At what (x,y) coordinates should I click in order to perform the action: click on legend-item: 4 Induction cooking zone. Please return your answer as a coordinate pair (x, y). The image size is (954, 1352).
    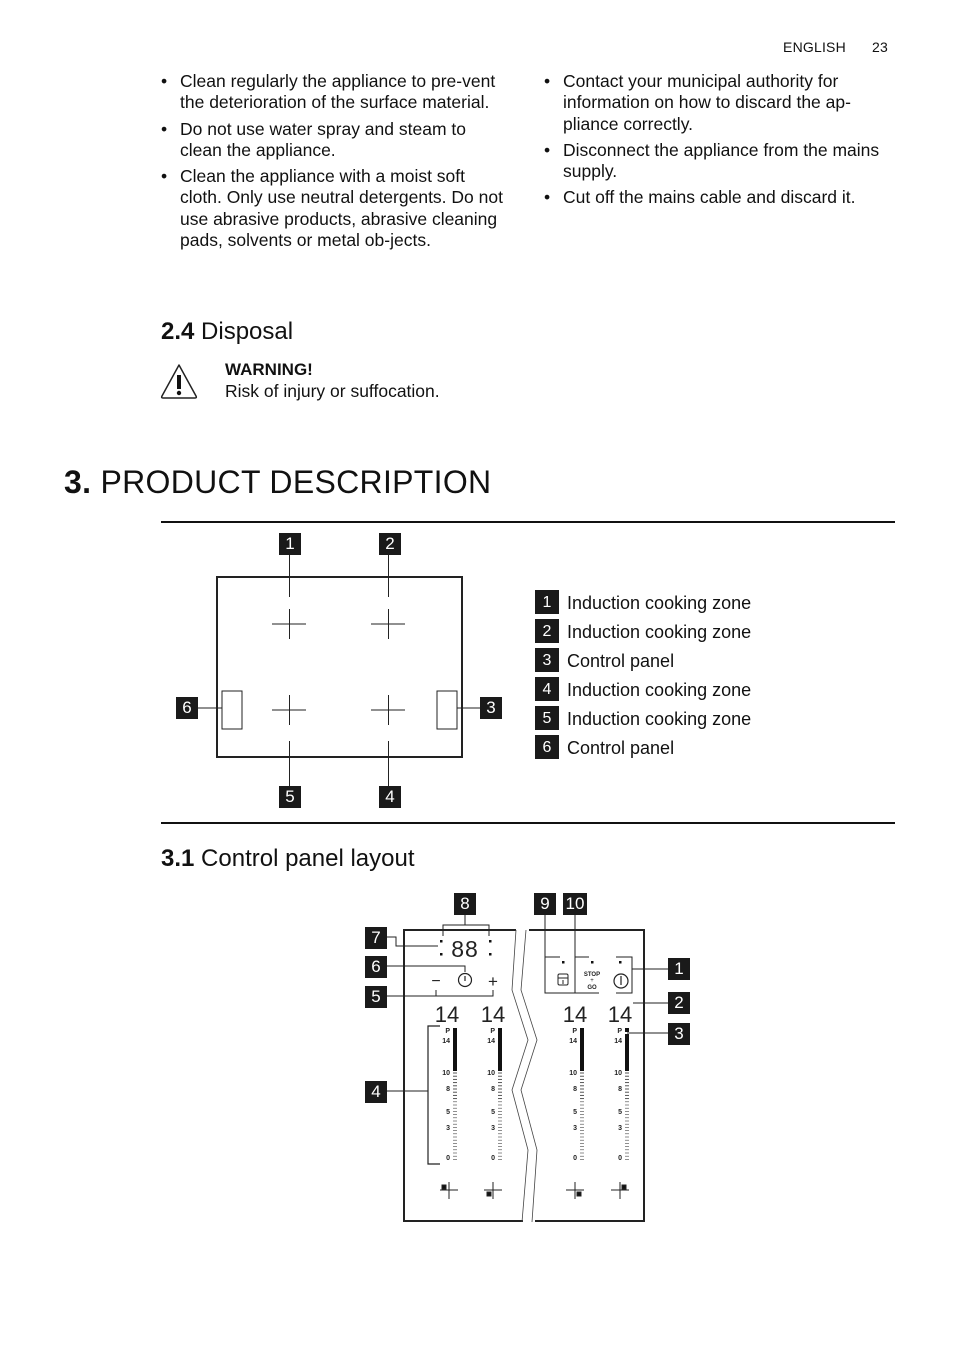
    Looking at the image, I should click on (643, 686).